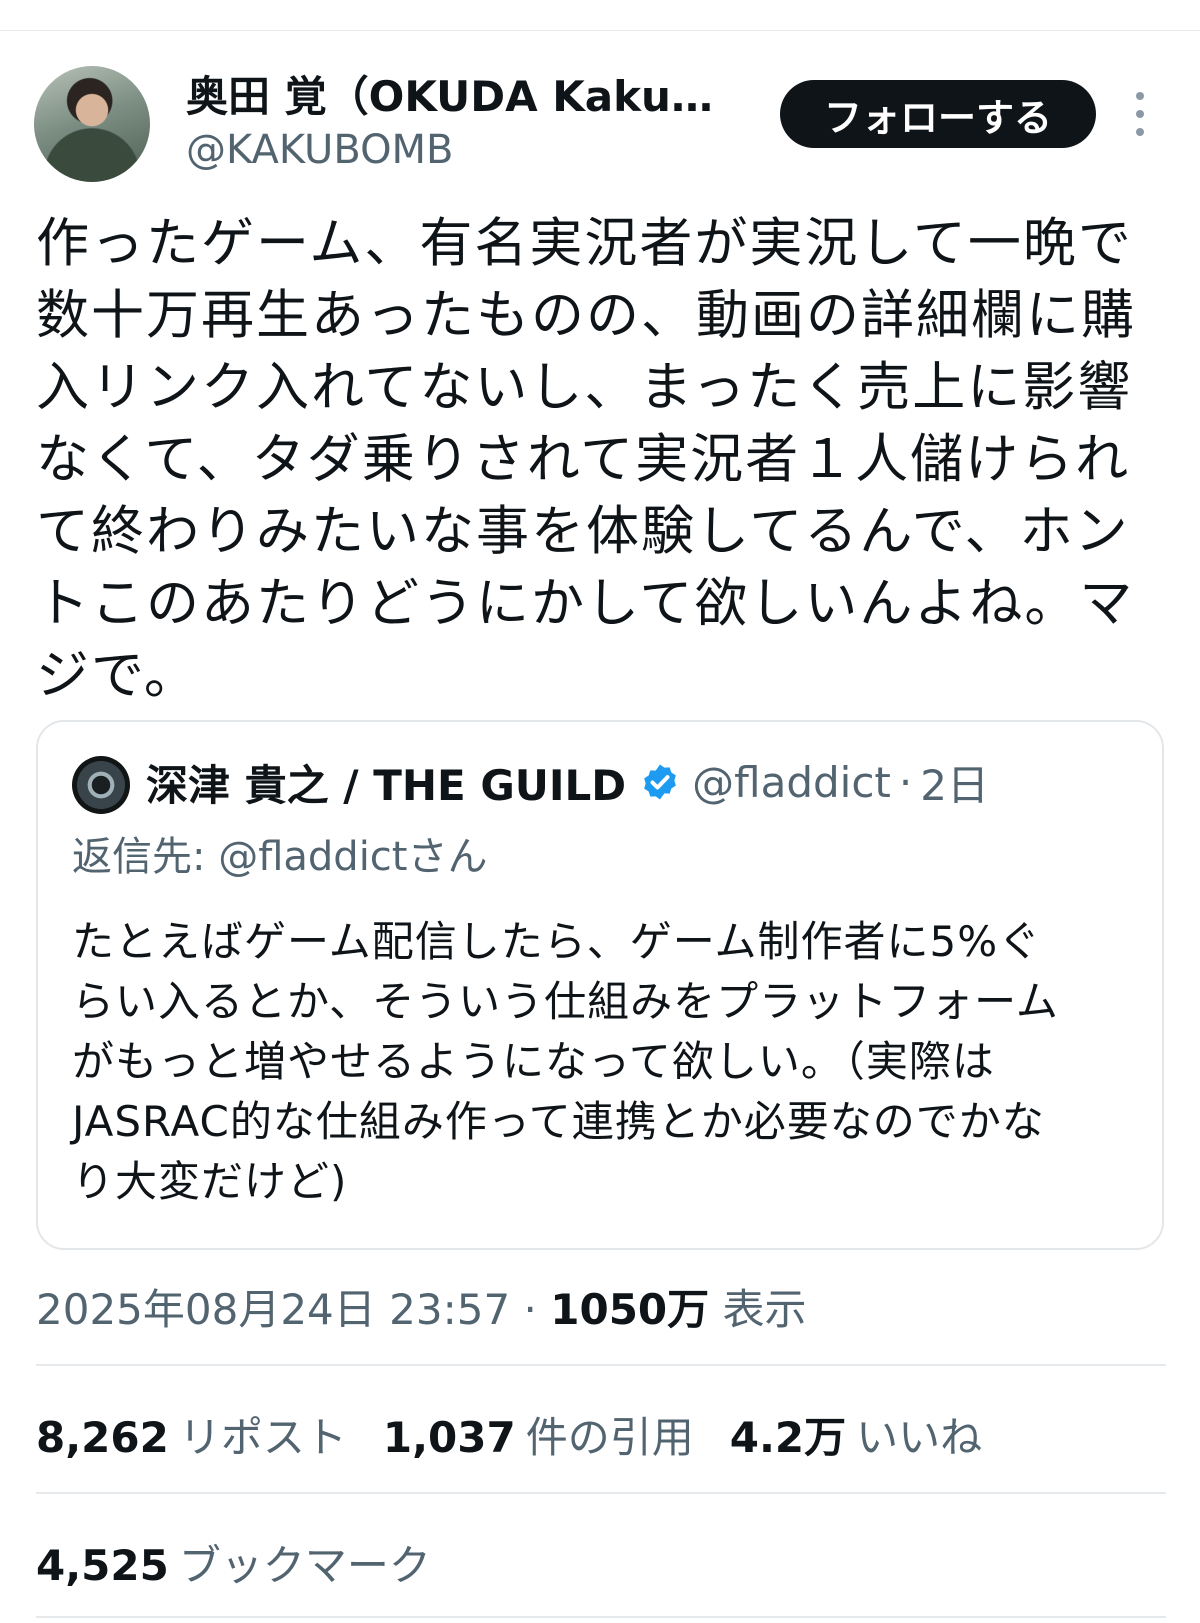 The height and width of the screenshot is (1623, 1200). I want to click on reply-to-label: 返信先:, so click(139, 857).